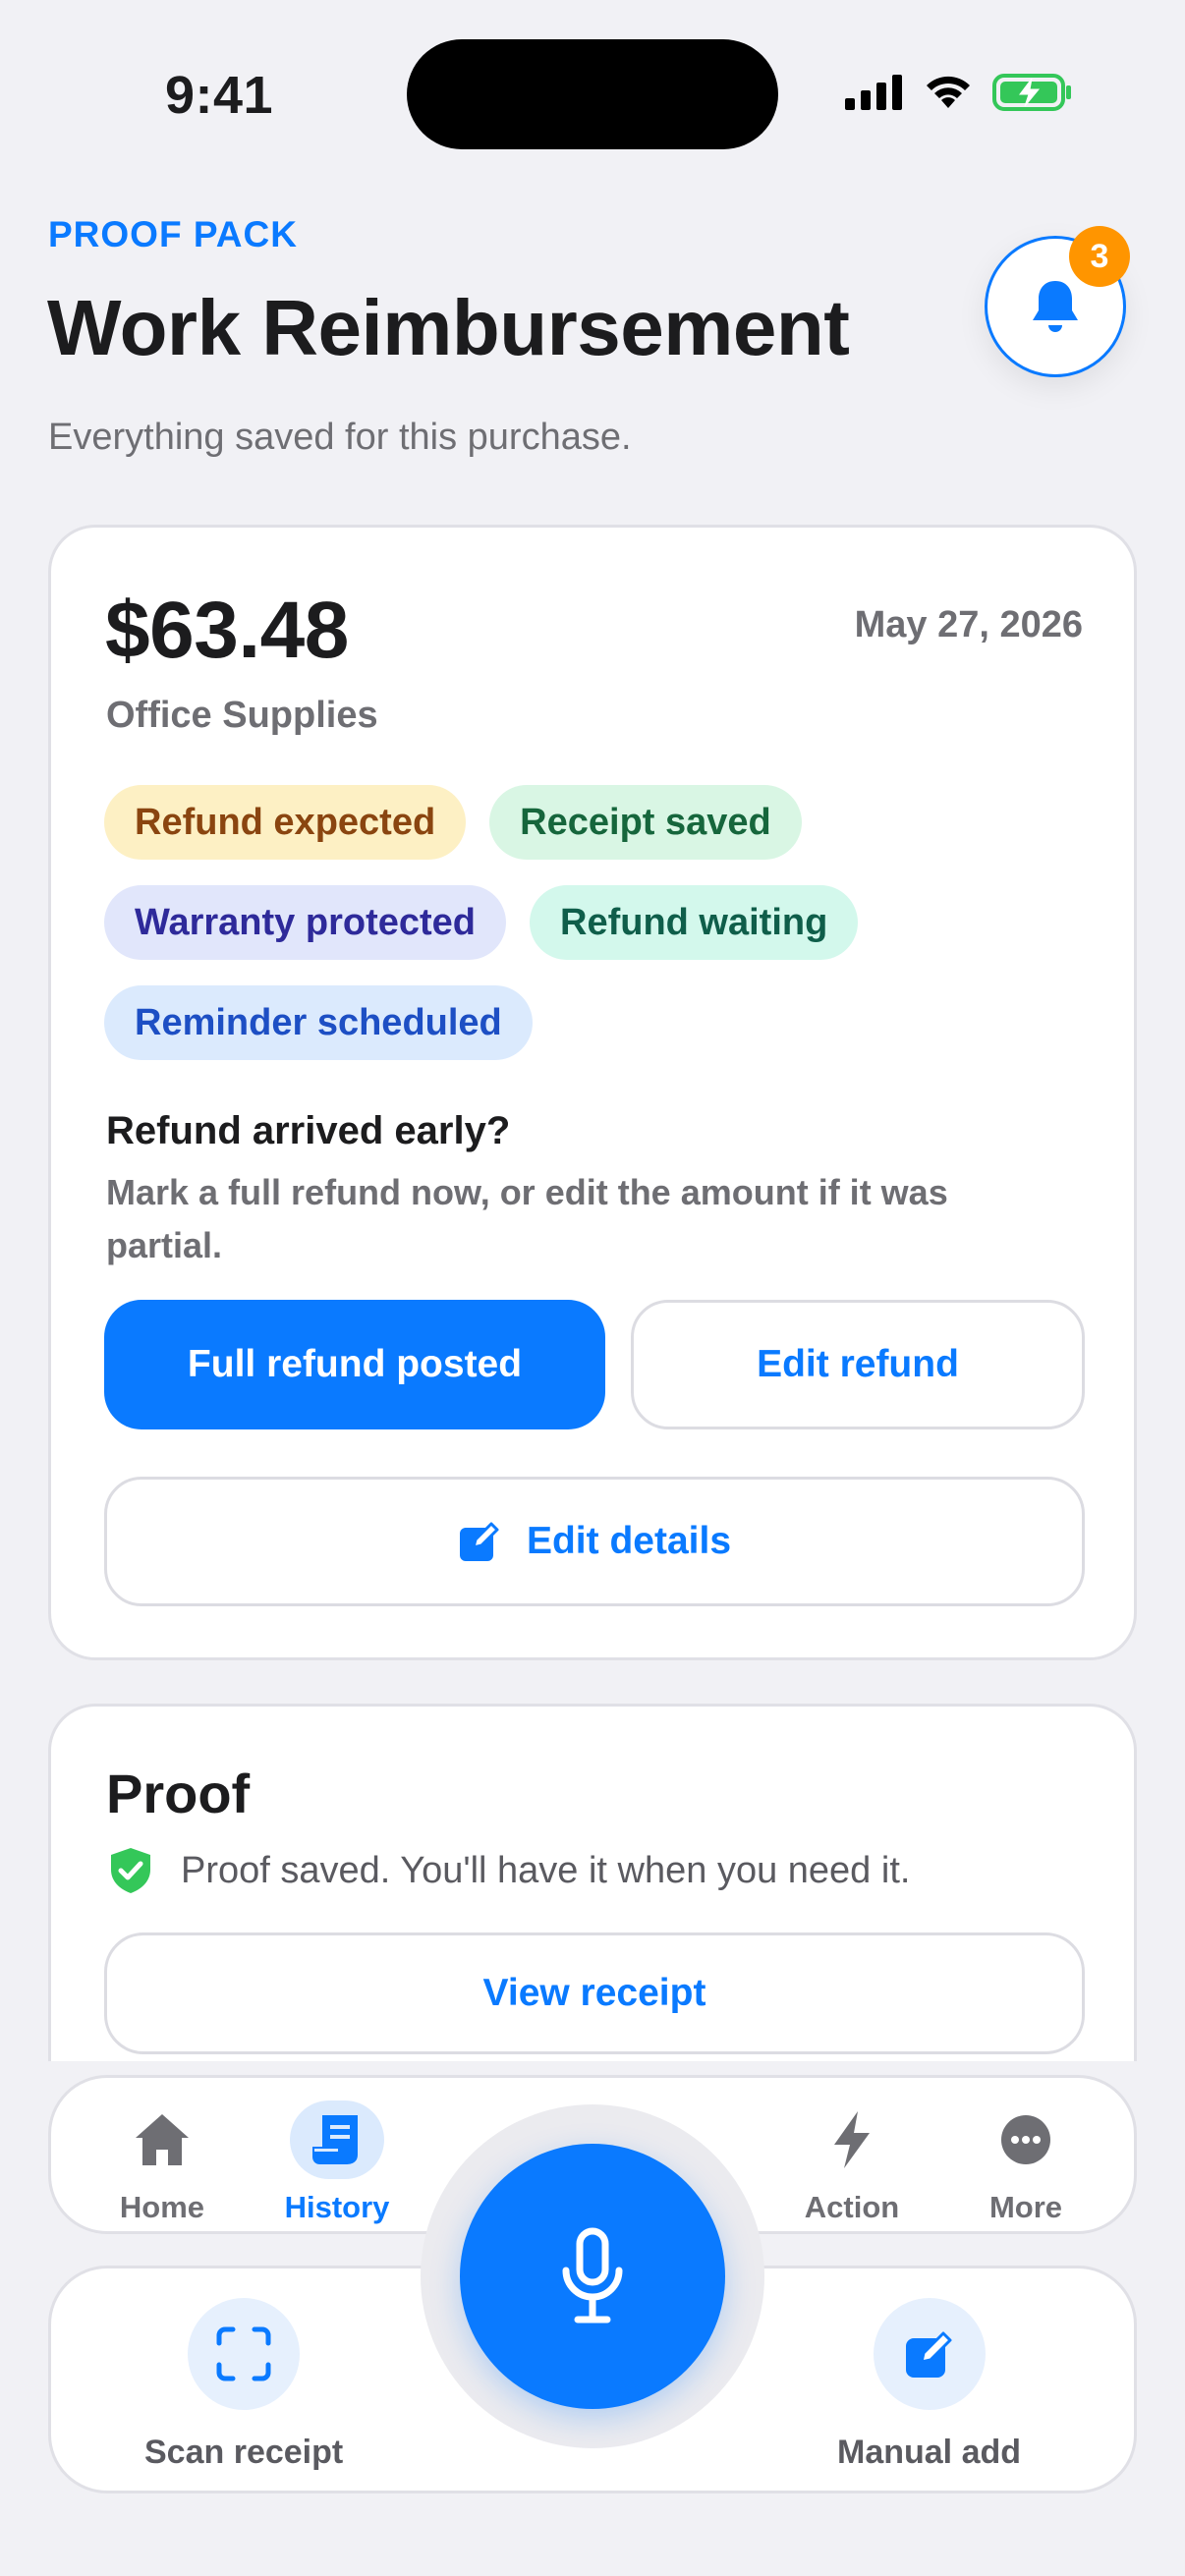 The width and height of the screenshot is (1185, 2576). What do you see at coordinates (305, 922) in the screenshot?
I see `chip-warranty-protected: Warranty protected` at bounding box center [305, 922].